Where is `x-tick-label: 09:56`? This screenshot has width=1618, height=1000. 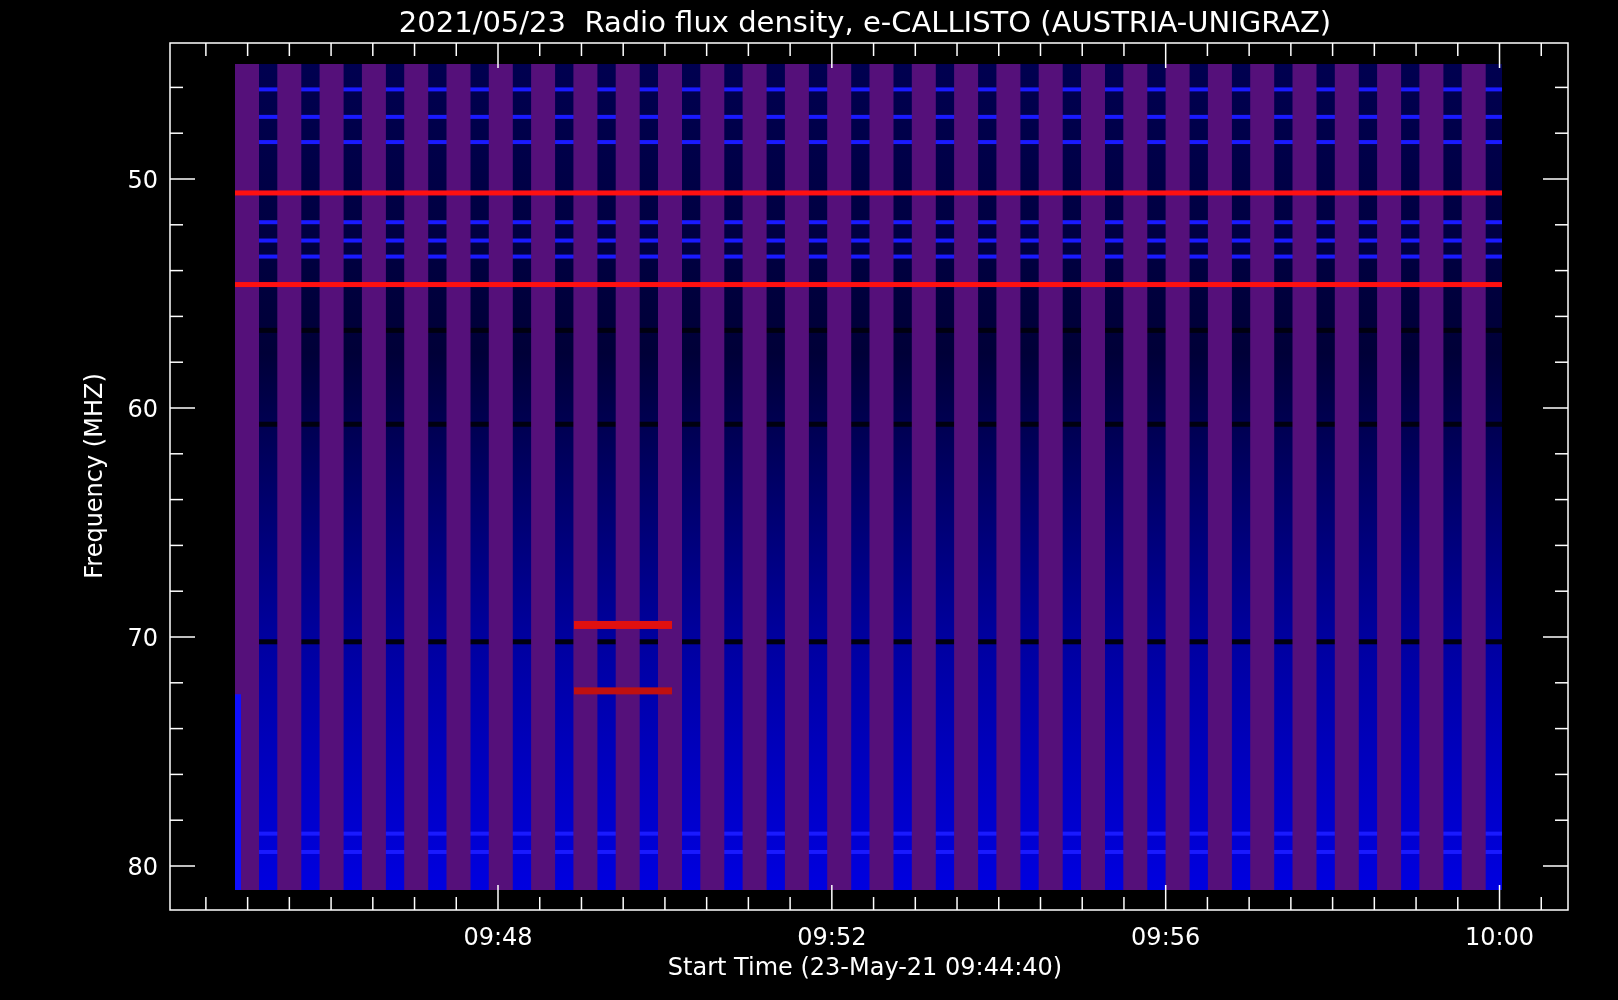 x-tick-label: 09:56 is located at coordinates (1166, 937).